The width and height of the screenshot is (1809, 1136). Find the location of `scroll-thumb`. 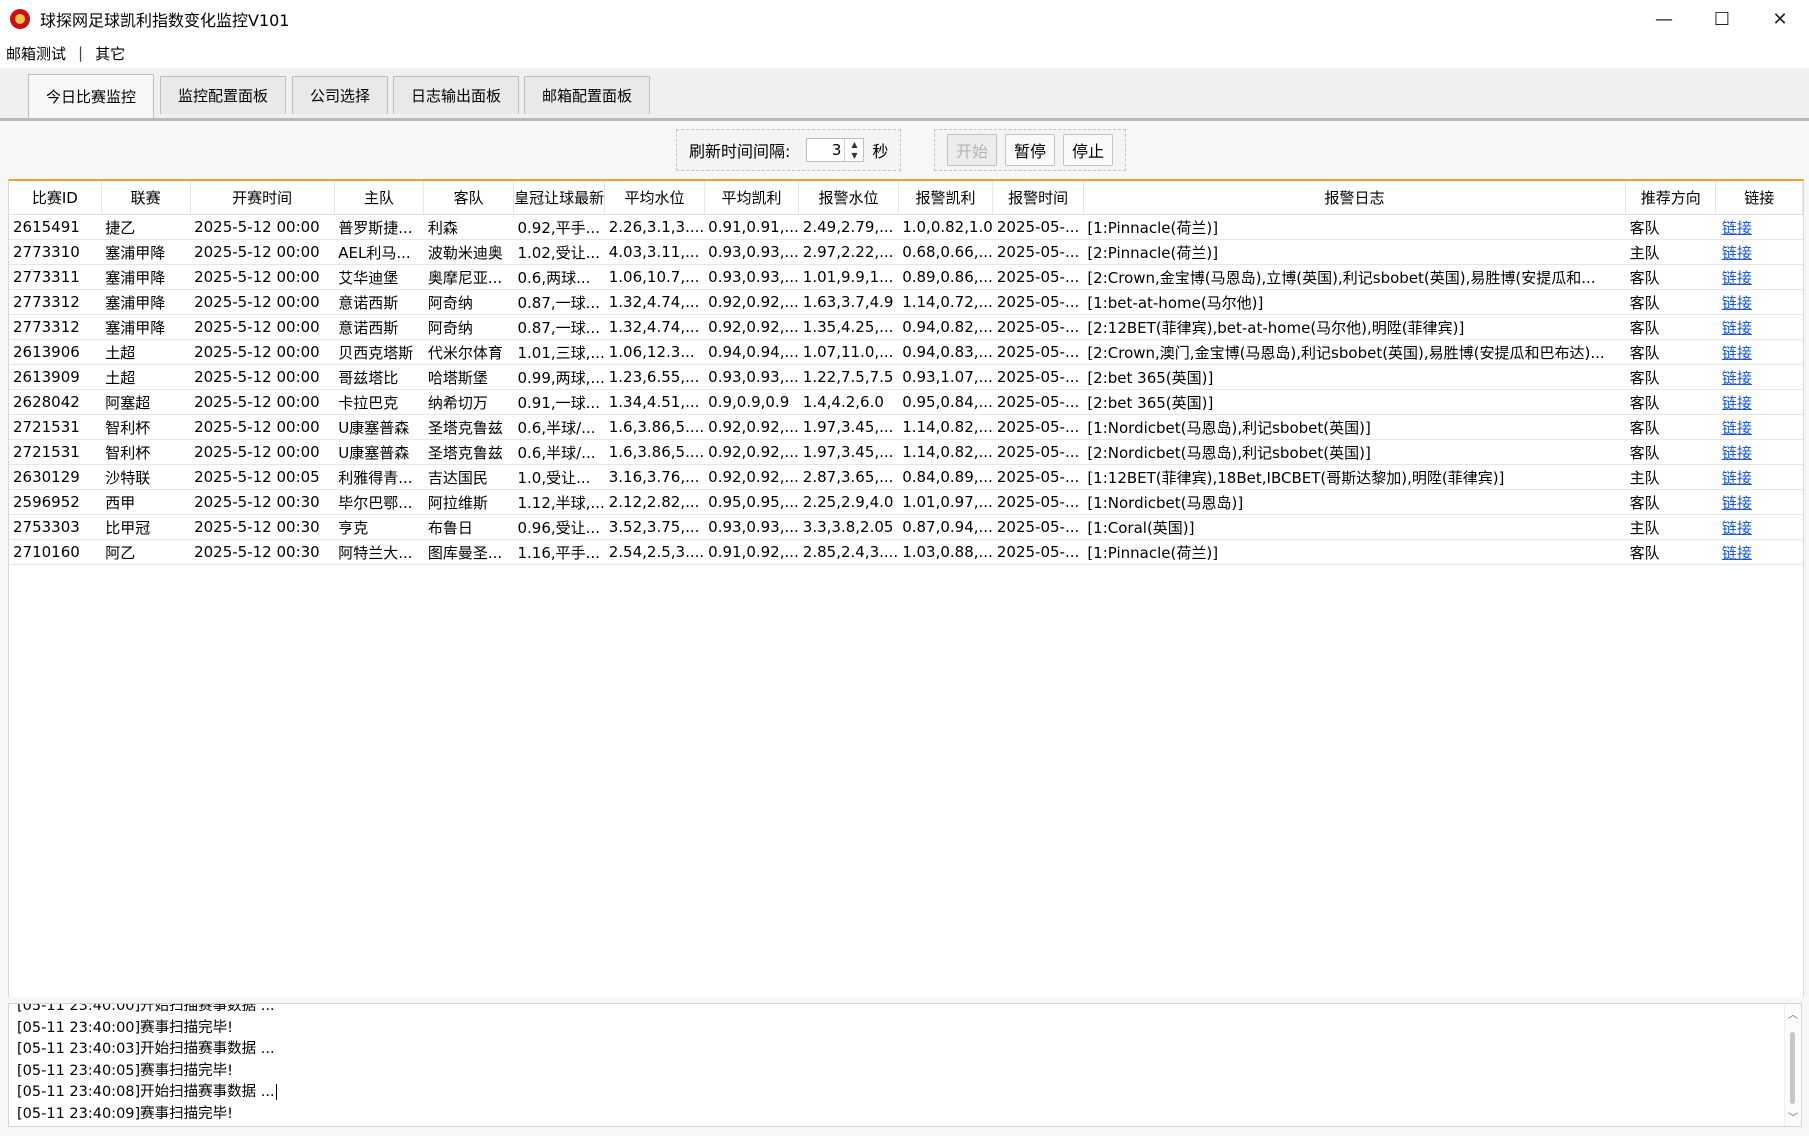

scroll-thumb is located at coordinates (1792, 1068).